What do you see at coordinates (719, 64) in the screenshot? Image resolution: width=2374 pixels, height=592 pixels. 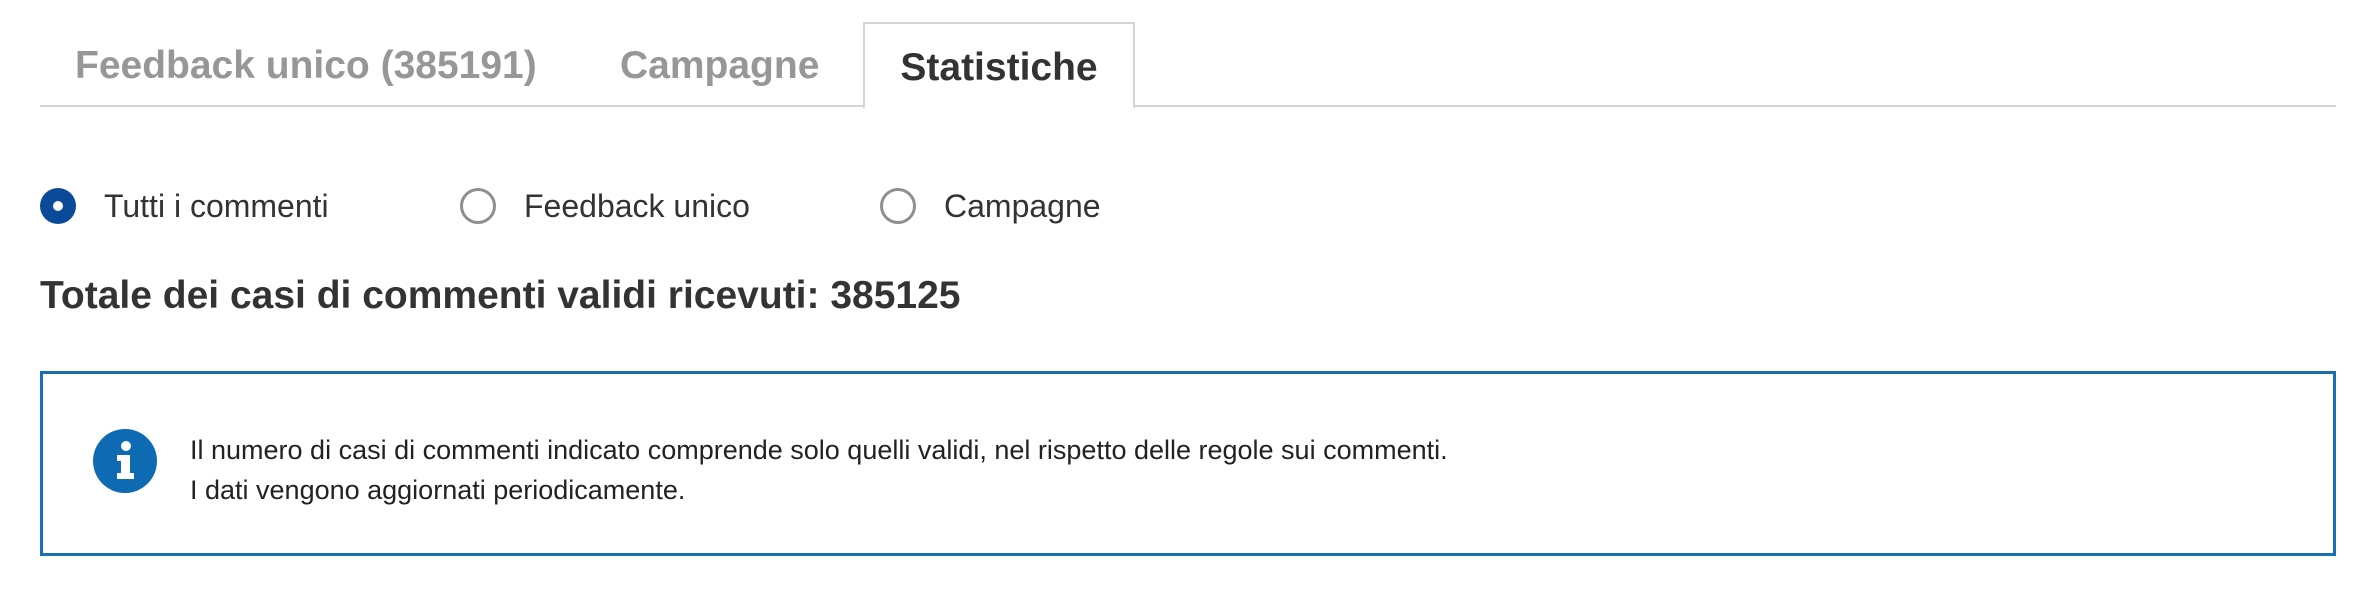 I see `tab-campagne: Campagne` at bounding box center [719, 64].